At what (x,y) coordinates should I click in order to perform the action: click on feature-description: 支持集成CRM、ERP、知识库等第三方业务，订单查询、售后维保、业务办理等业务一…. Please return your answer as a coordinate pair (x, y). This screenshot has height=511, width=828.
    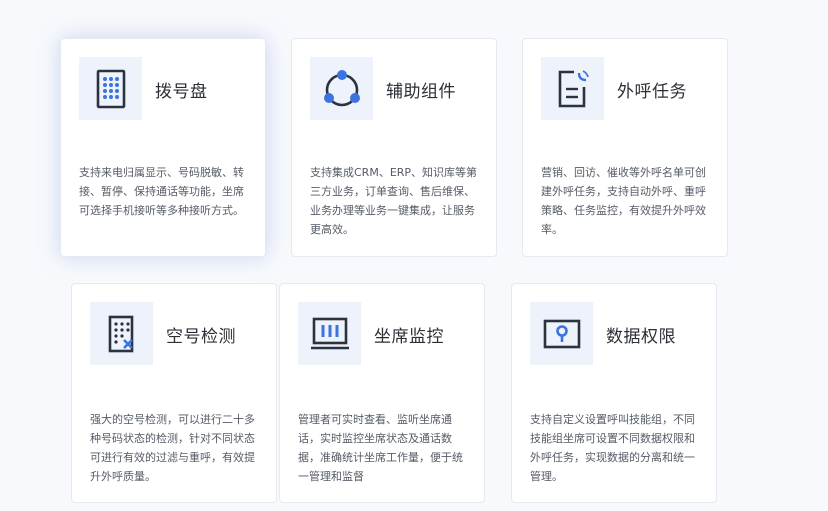
    Looking at the image, I should click on (394, 201).